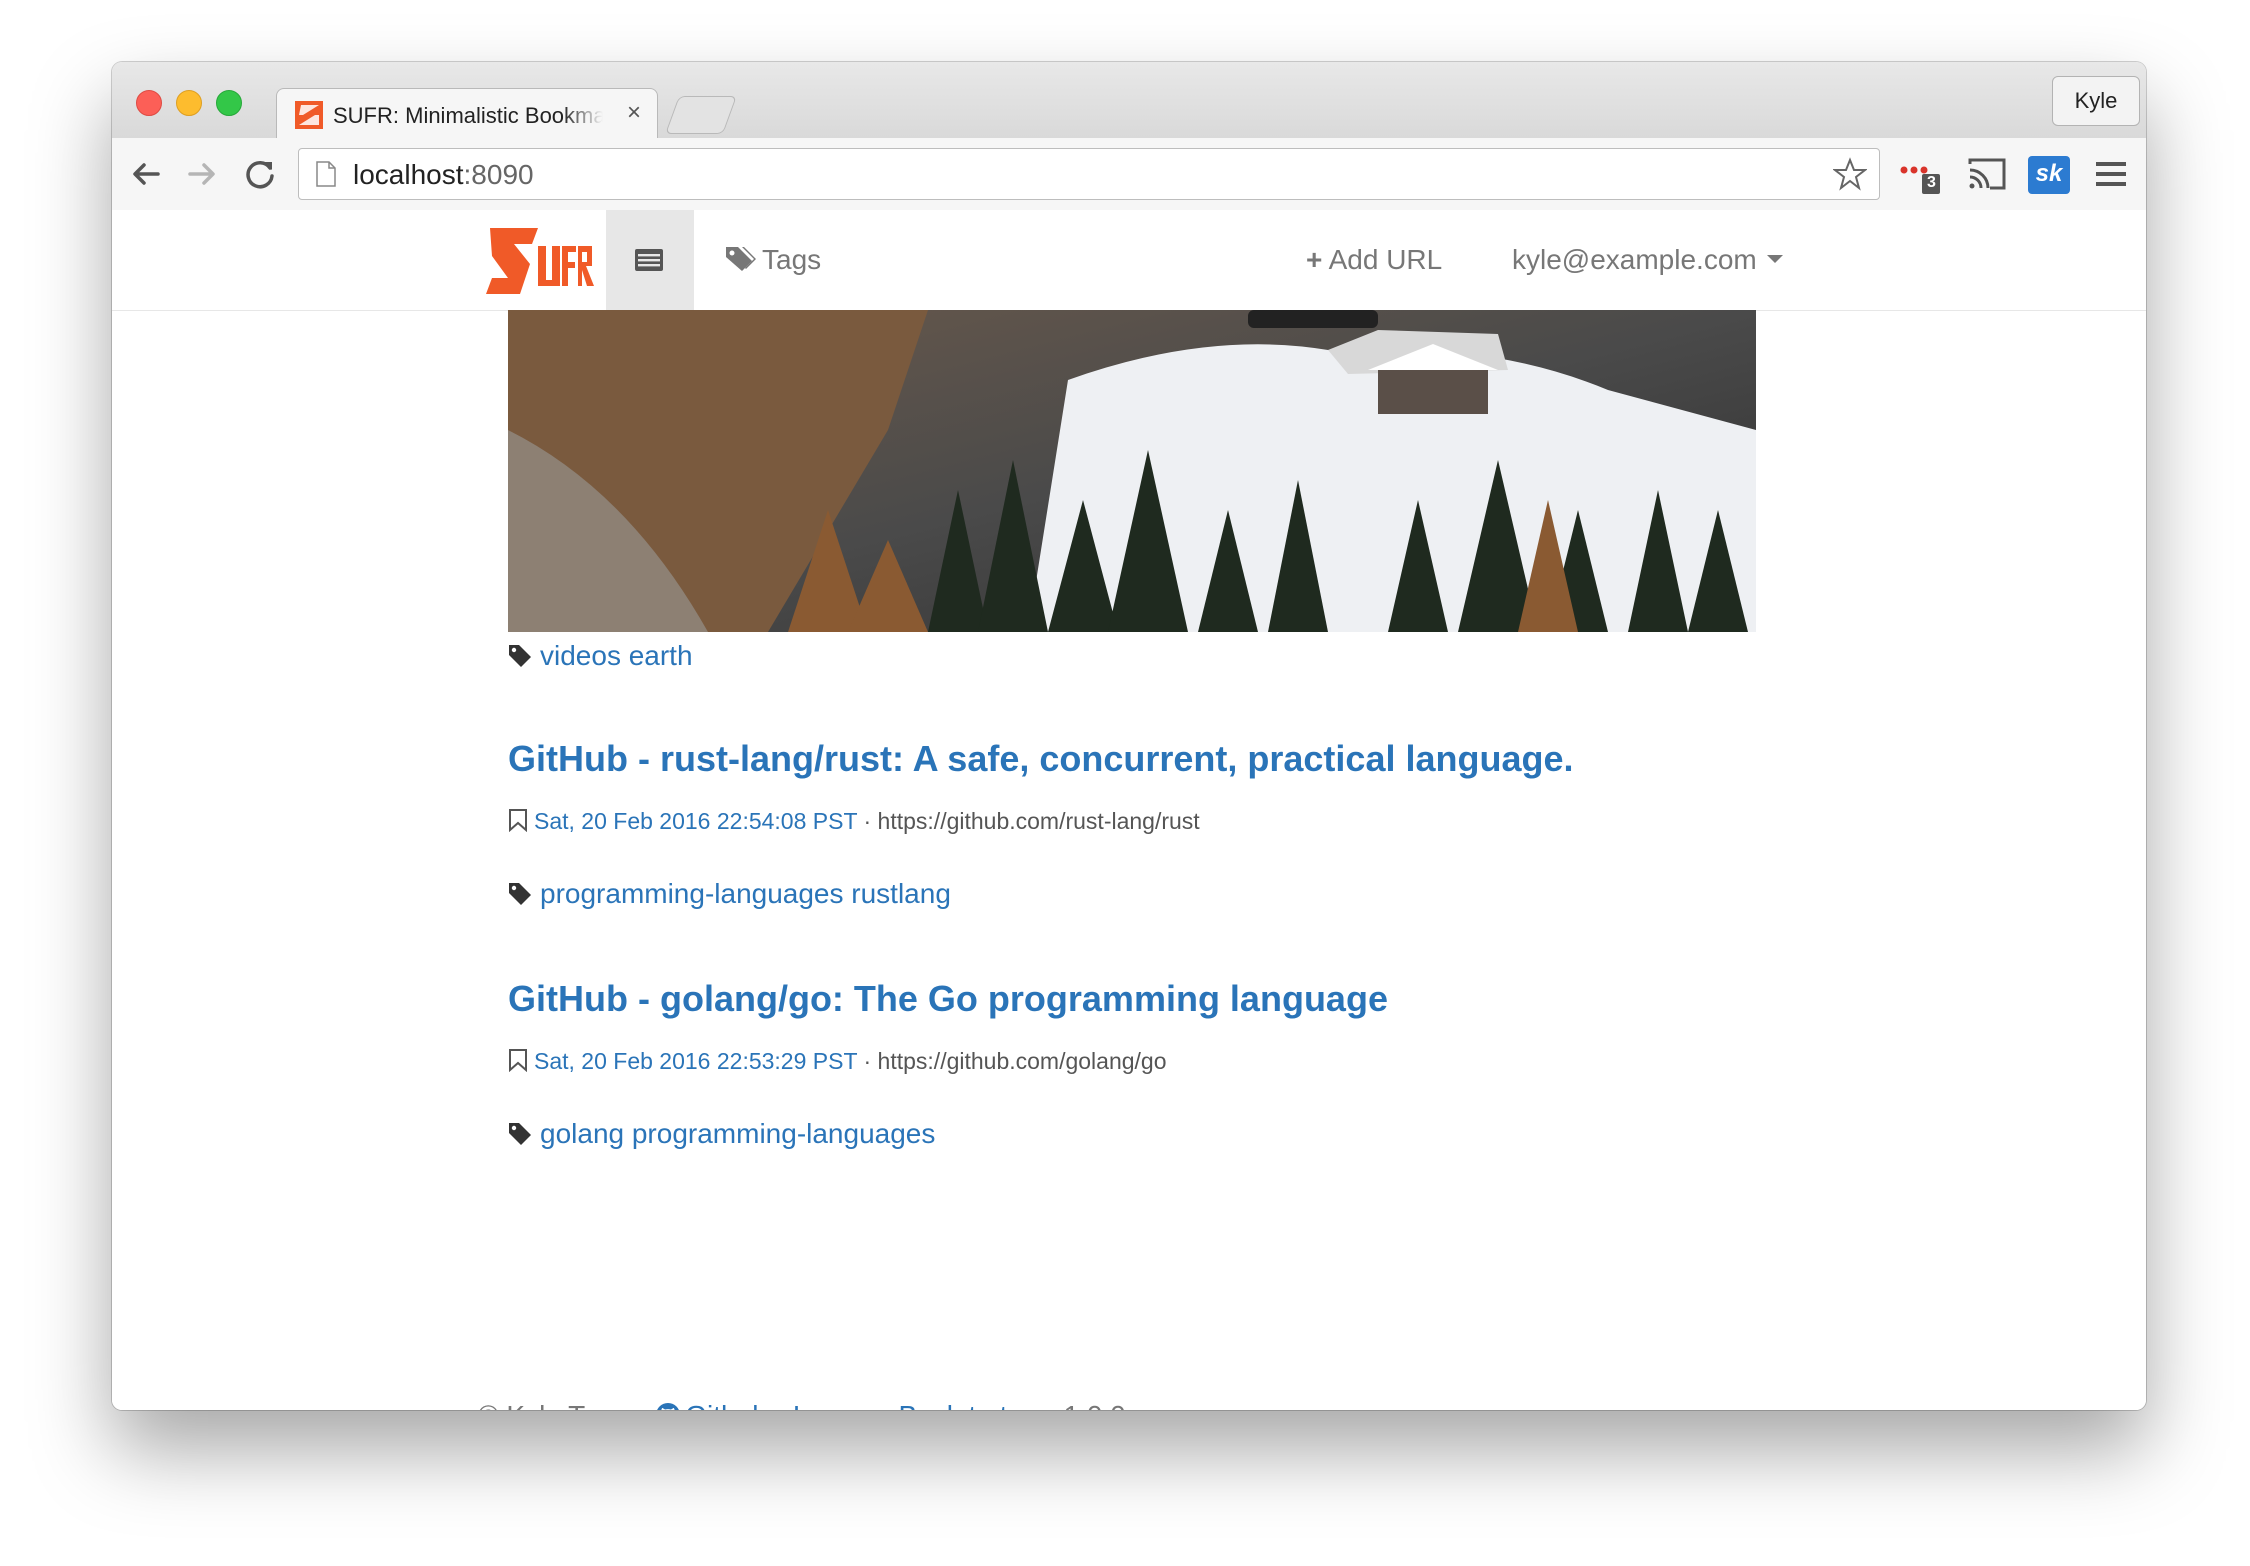 Image resolution: width=2250 pixels, height=1566 pixels. I want to click on footer-copyright: © Kyle Terry ·, so click(566, 1405).